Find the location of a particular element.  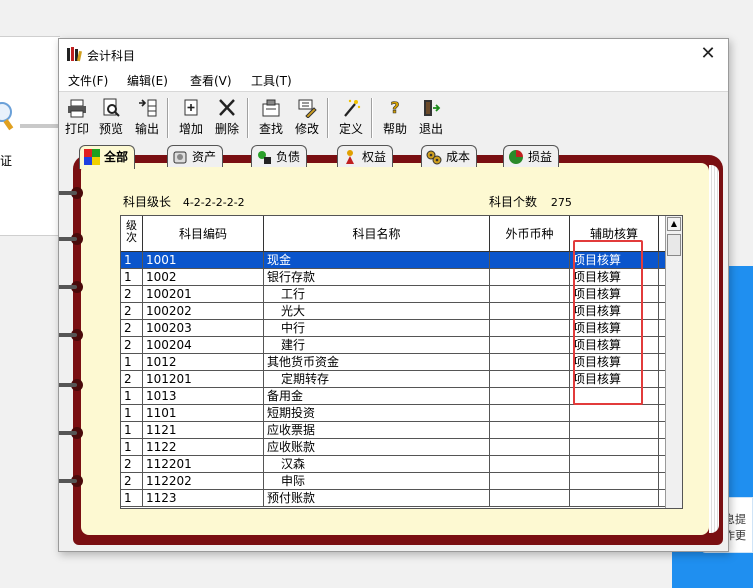

add-button: 增加 is located at coordinates (191, 117).